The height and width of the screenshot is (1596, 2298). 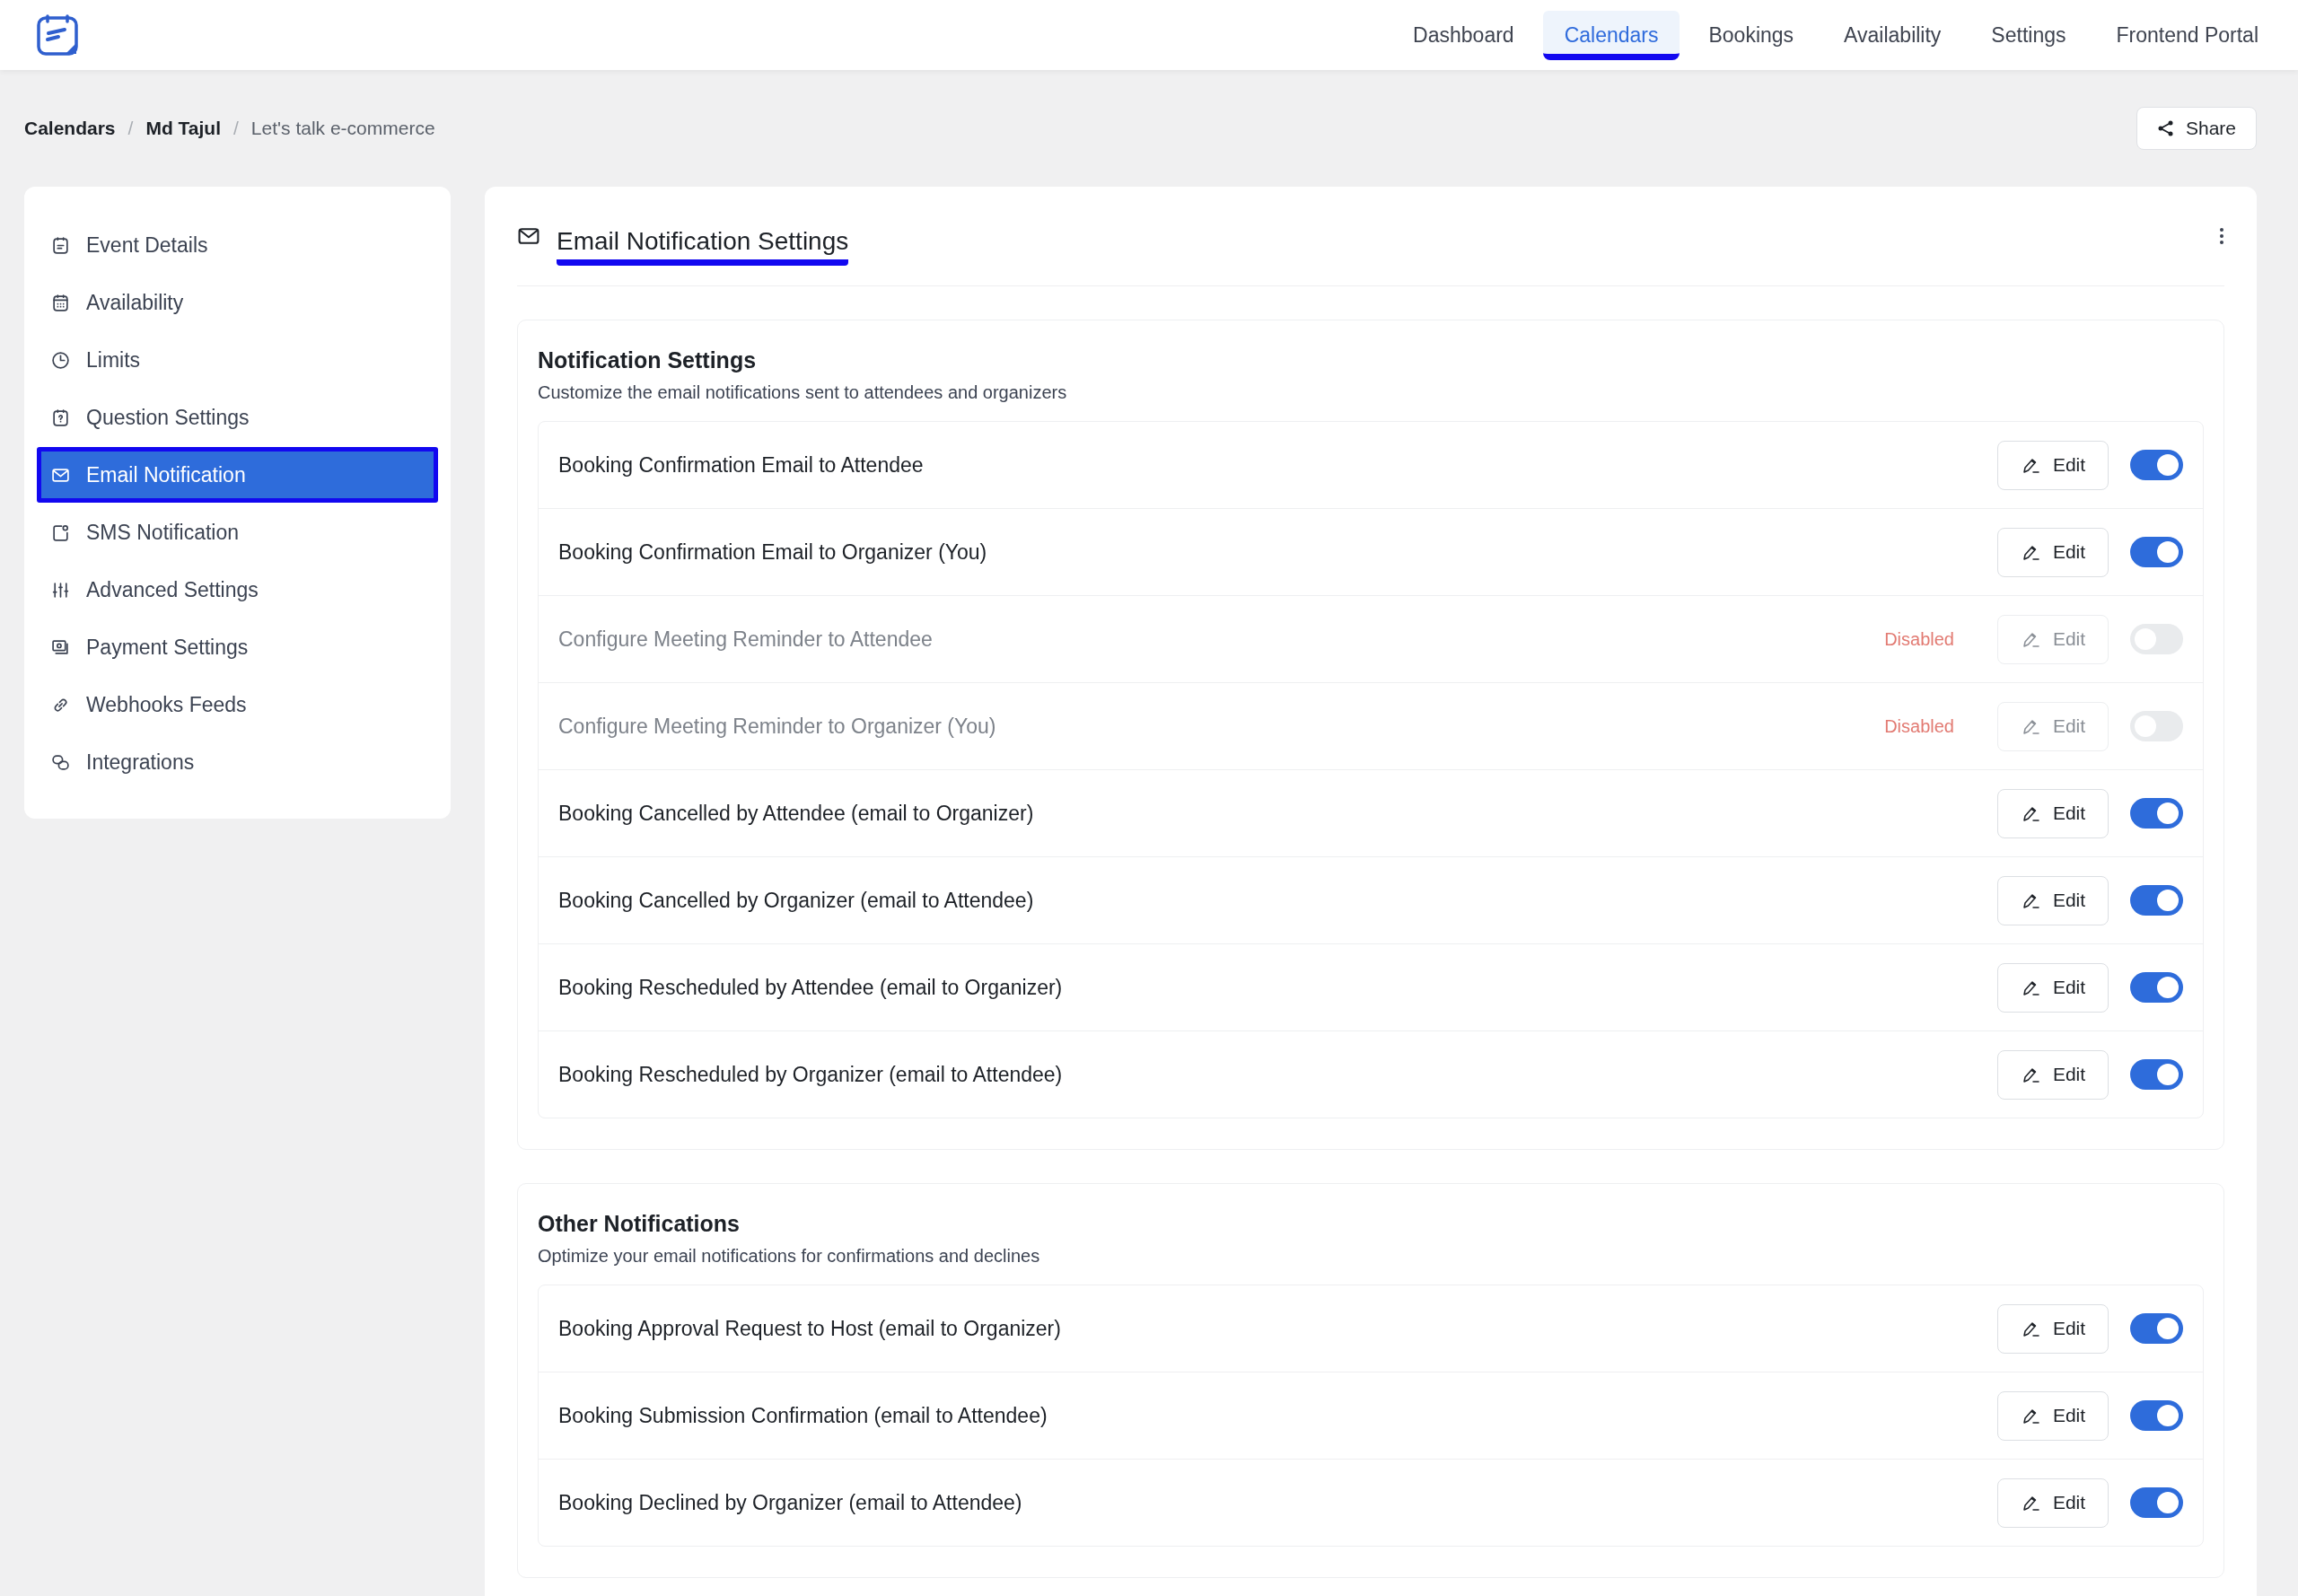 I want to click on sidebar-item: Availability, so click(x=237, y=302).